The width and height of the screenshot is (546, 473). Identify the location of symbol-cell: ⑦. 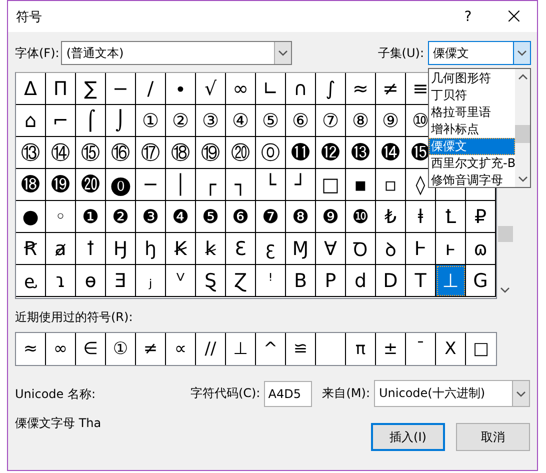
(331, 121).